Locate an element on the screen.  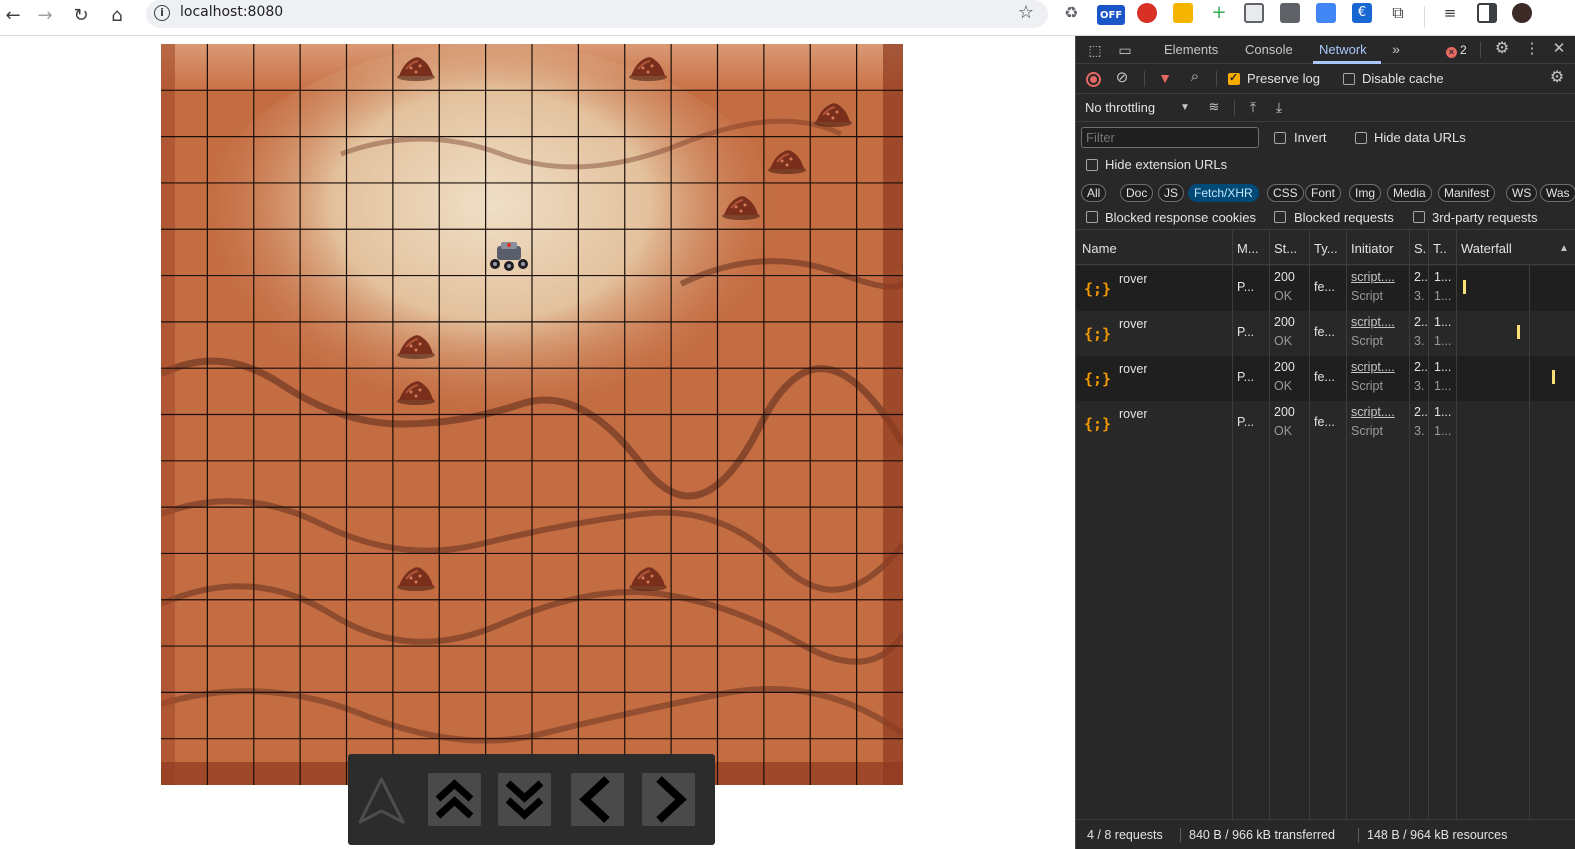
chip-all: All is located at coordinates (1094, 193).